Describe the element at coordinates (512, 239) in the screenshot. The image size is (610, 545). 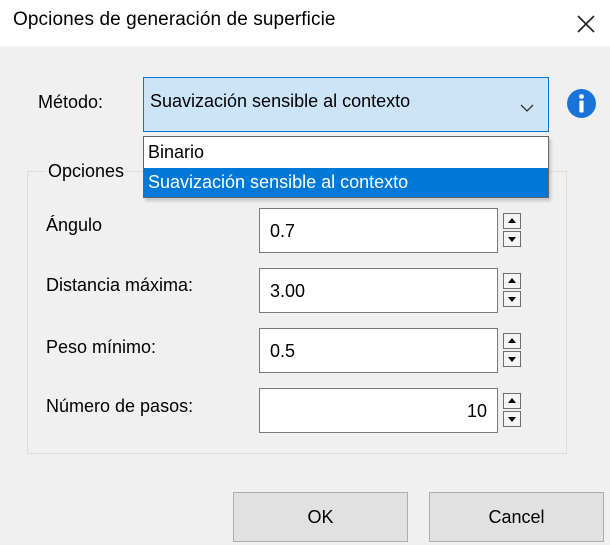
I see `angle-spin-down` at that location.